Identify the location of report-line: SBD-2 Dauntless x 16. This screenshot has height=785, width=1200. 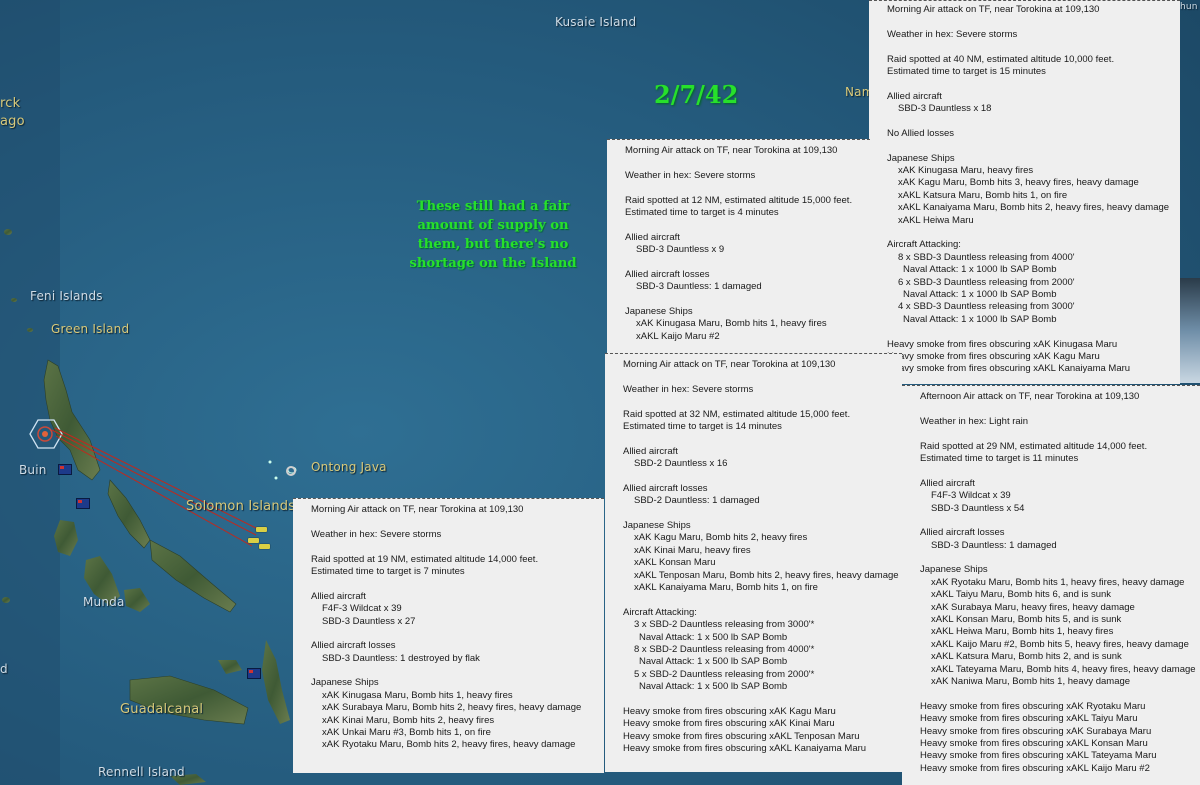
(681, 464).